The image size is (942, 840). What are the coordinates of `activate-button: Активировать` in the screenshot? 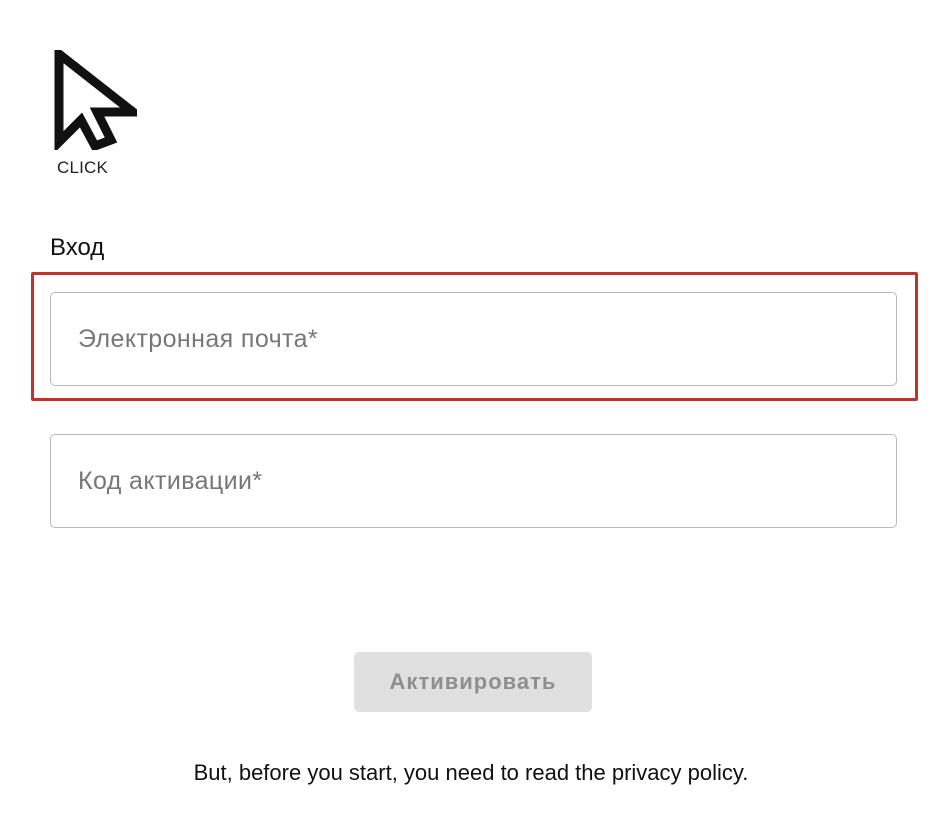 It's located at (473, 682).